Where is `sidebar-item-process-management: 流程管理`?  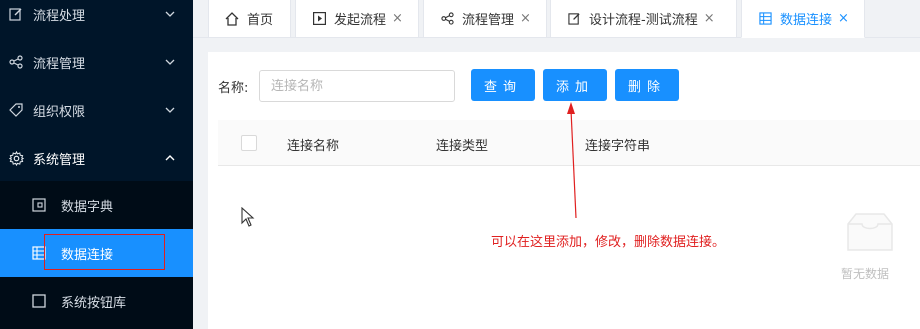 sidebar-item-process-management: 流程管理 is located at coordinates (96, 62).